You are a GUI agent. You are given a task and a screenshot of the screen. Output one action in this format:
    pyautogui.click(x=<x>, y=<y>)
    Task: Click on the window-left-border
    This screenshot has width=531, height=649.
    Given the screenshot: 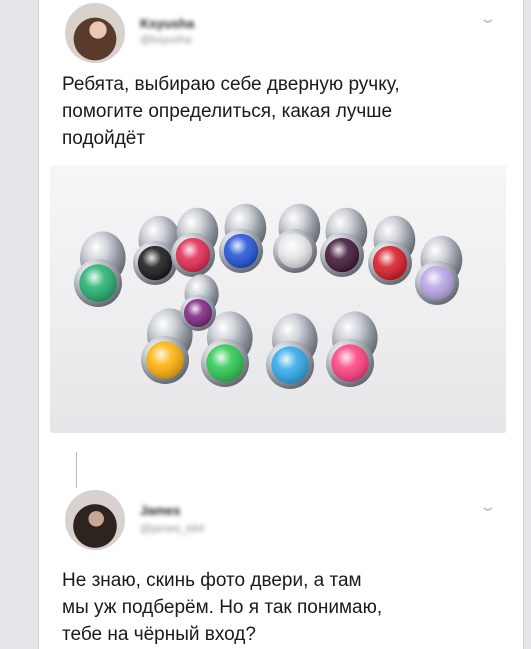 What is the action you would take?
    pyautogui.click(x=38, y=324)
    